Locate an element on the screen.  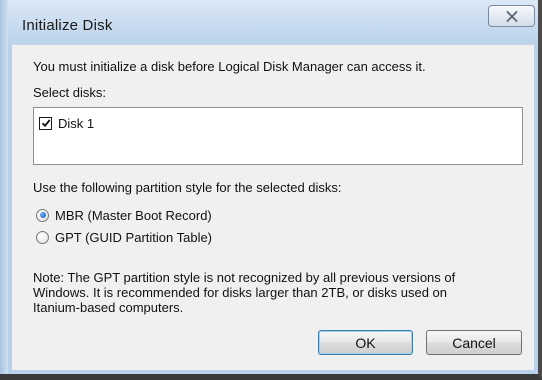
mbr-label: MBR (Master Boot Record) is located at coordinates (133, 215).